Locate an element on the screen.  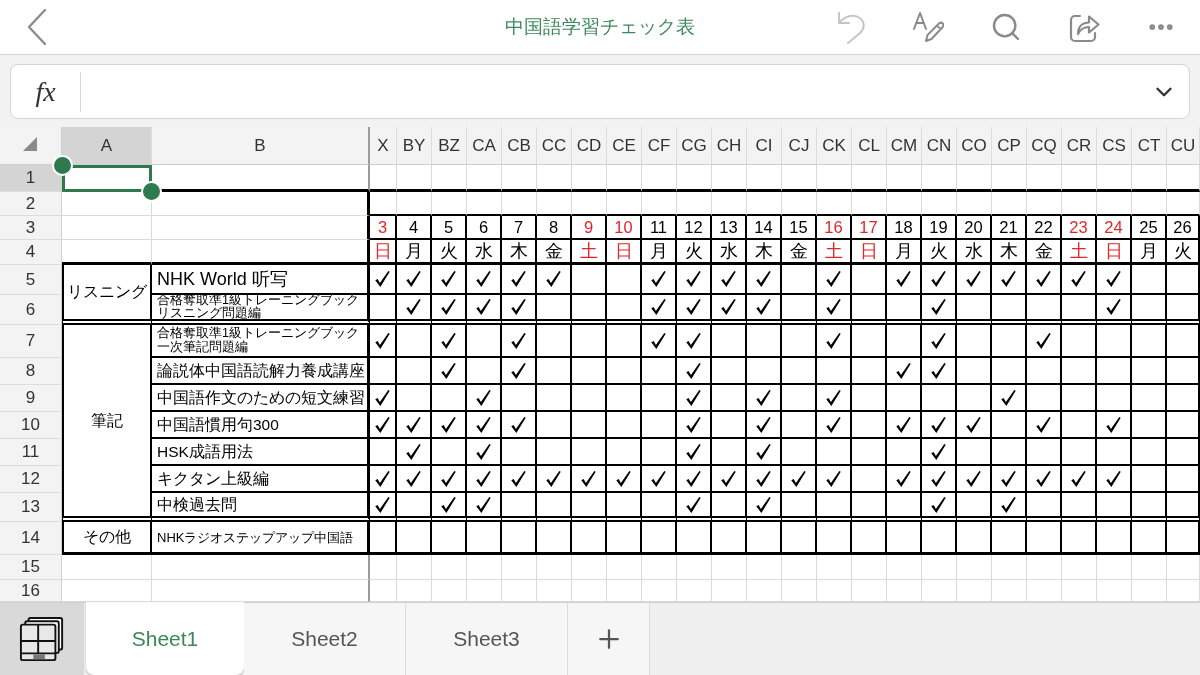
column-header: CS is located at coordinates (1114, 146).